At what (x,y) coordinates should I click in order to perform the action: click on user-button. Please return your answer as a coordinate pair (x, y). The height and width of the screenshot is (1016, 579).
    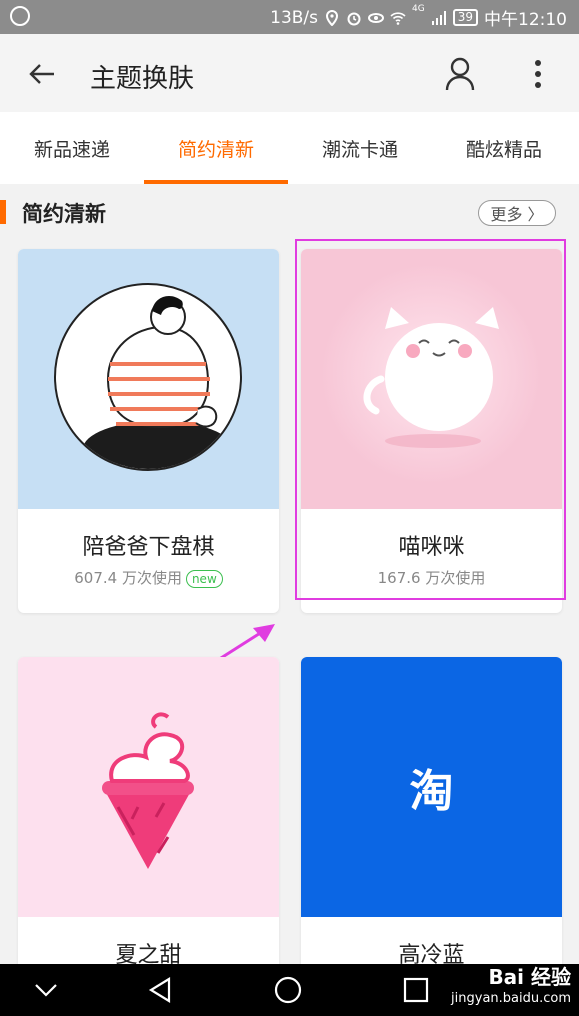
    Looking at the image, I should click on (460, 74).